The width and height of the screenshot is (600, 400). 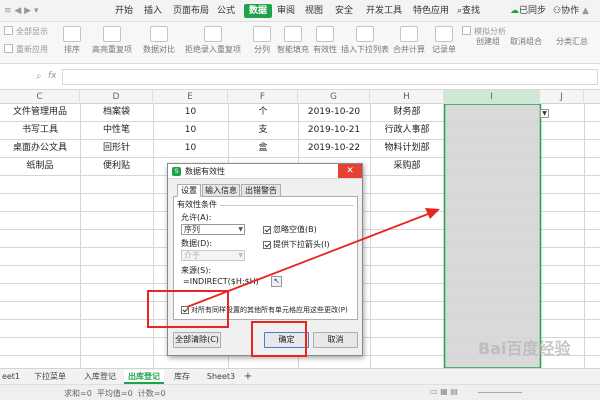 What do you see at coordinates (124, 11) in the screenshot?
I see `menu-home: 开始` at bounding box center [124, 11].